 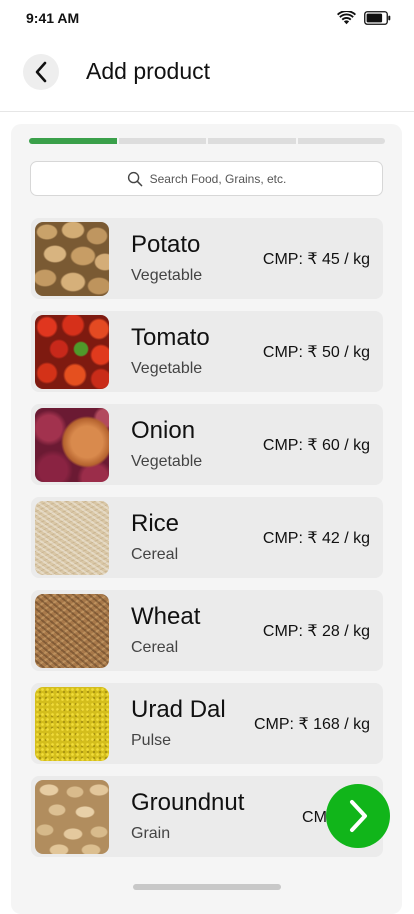 What do you see at coordinates (316, 538) in the screenshot?
I see `product-price: CMP: ₹ 42 / kg` at bounding box center [316, 538].